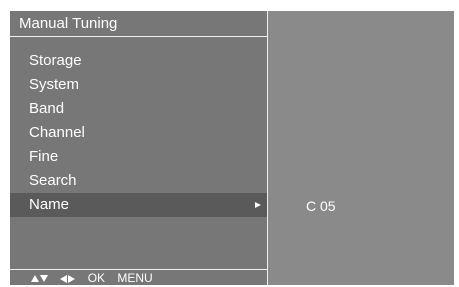 The image size is (459, 287). What do you see at coordinates (57, 132) in the screenshot?
I see `menu-item-label: Channel` at bounding box center [57, 132].